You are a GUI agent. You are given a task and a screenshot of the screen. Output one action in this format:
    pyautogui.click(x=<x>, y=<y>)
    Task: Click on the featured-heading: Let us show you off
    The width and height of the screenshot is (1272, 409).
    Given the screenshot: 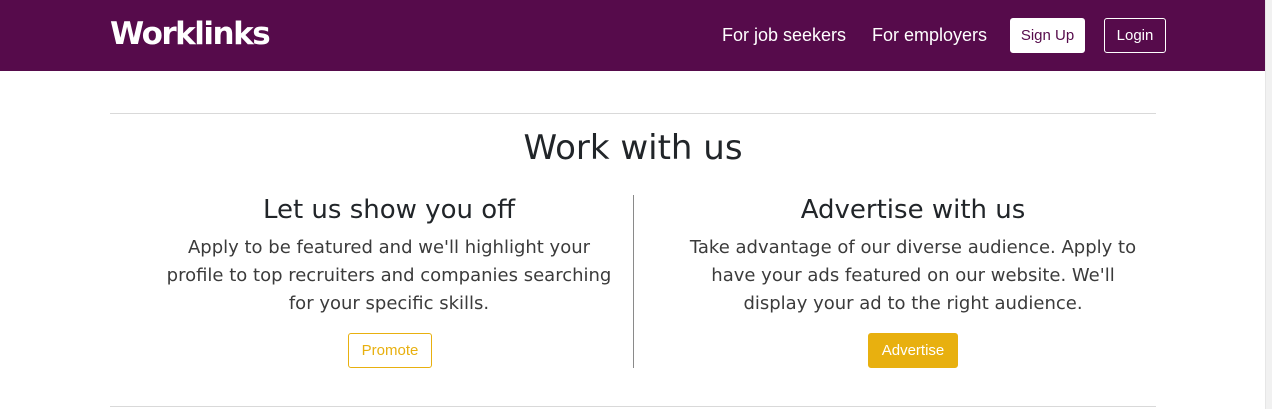 What is the action you would take?
    pyautogui.click(x=389, y=210)
    